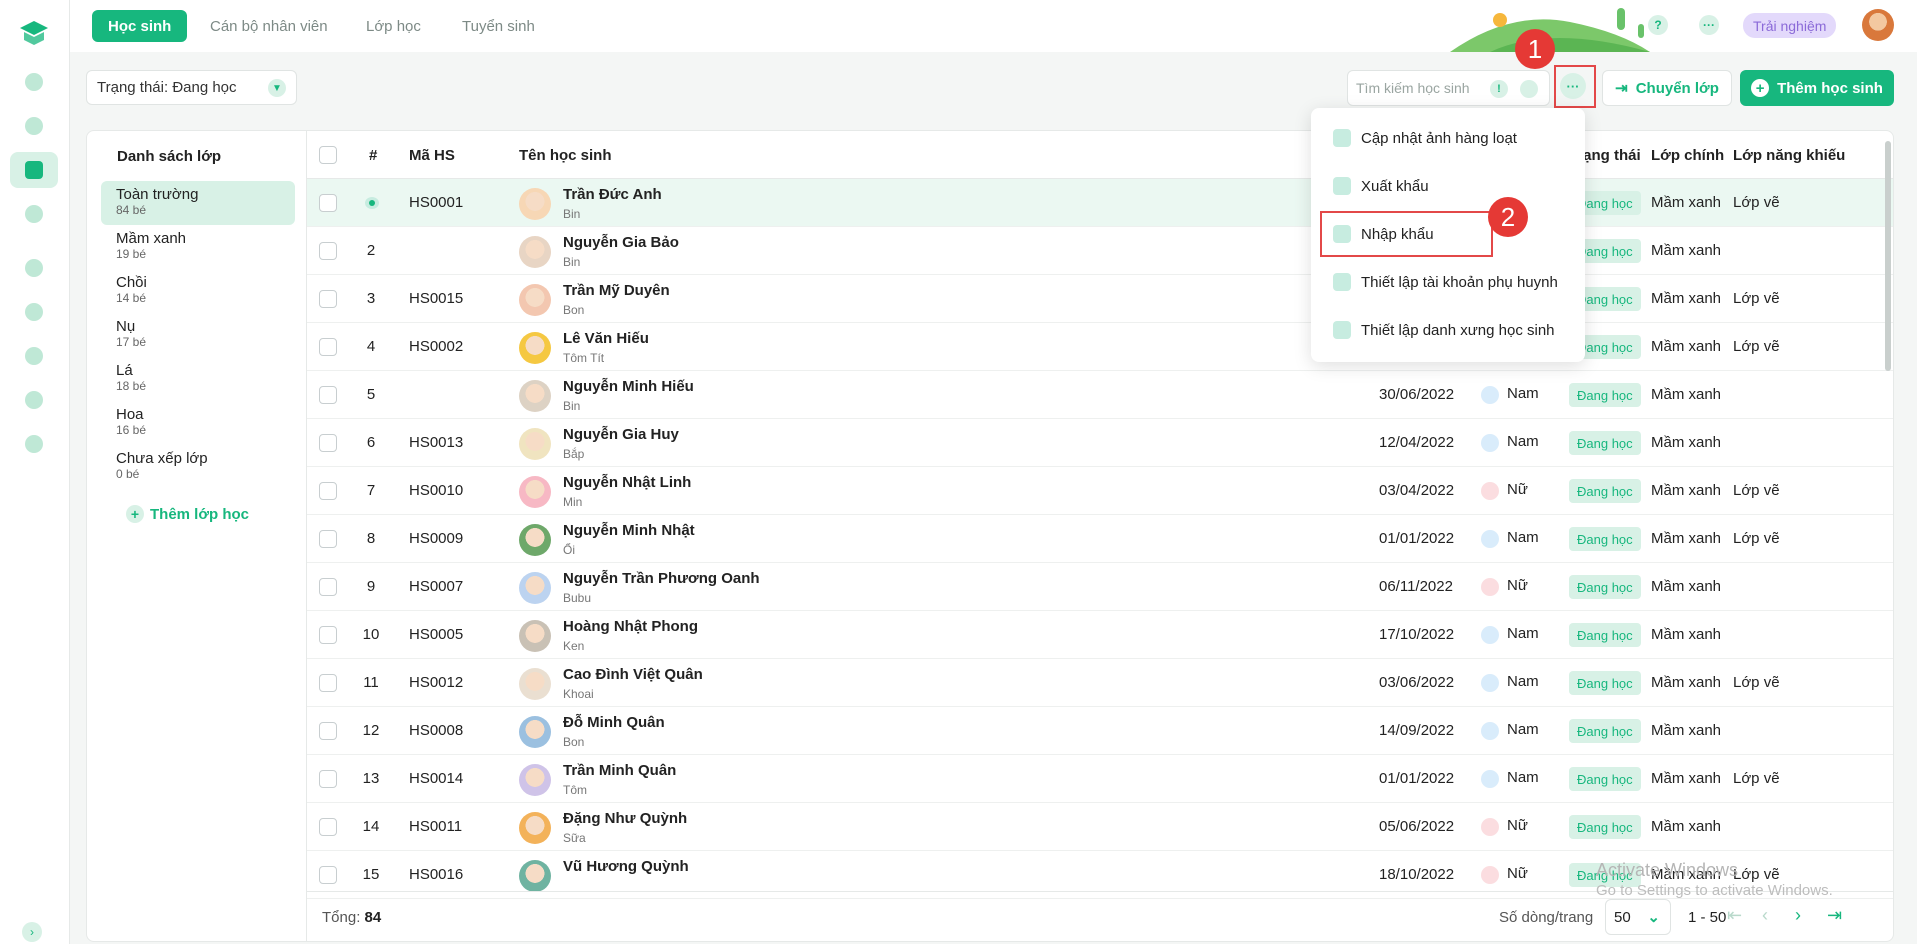 This screenshot has height=944, width=1917. I want to click on student-search-input, so click(1421, 88).